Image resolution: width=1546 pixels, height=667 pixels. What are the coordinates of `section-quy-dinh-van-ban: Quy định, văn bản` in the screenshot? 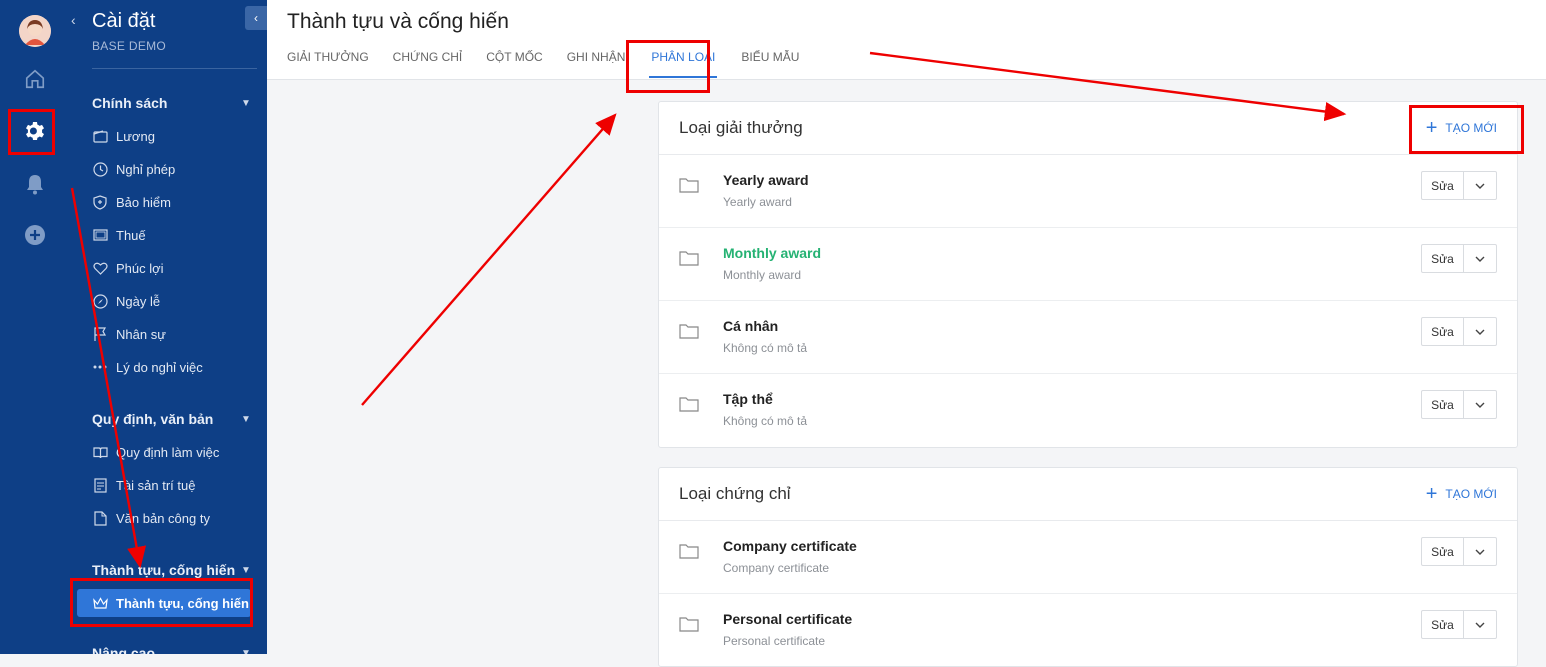 It's located at (152, 419).